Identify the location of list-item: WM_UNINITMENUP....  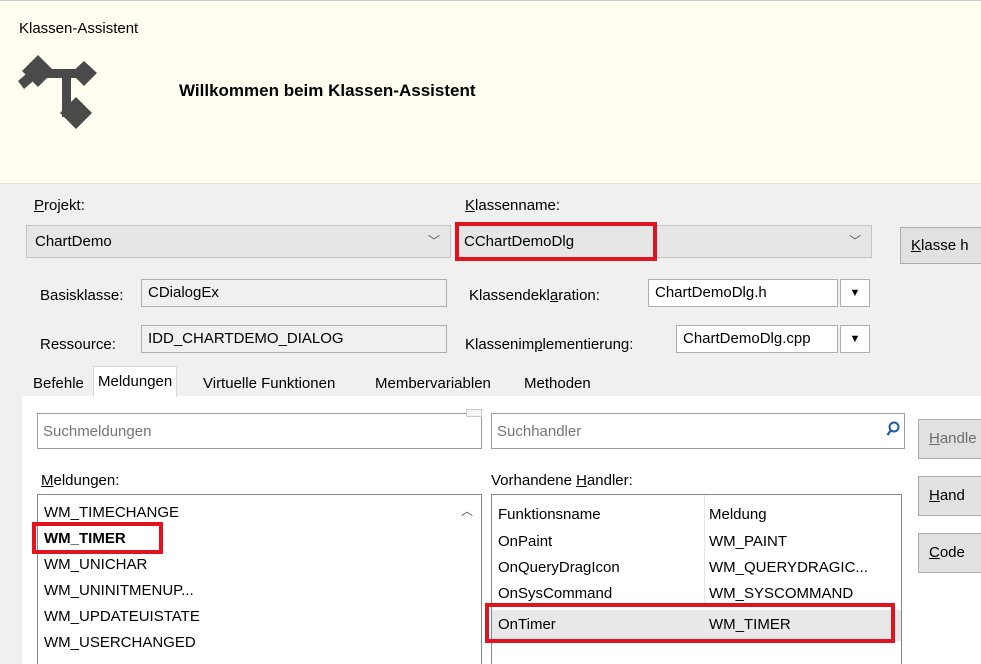
(119, 590).